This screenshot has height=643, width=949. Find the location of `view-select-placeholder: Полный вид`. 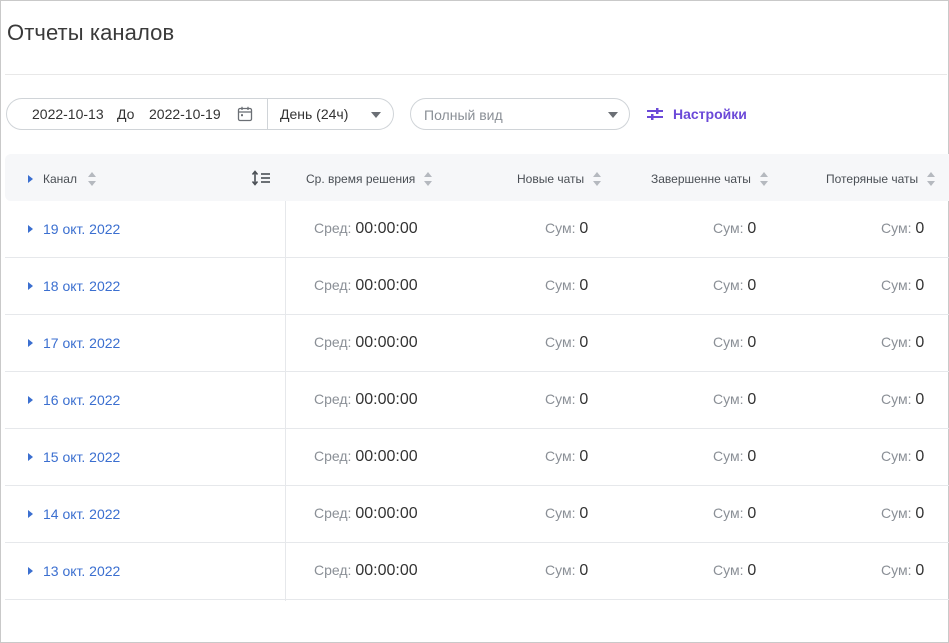

view-select-placeholder: Полный вид is located at coordinates (463, 115).